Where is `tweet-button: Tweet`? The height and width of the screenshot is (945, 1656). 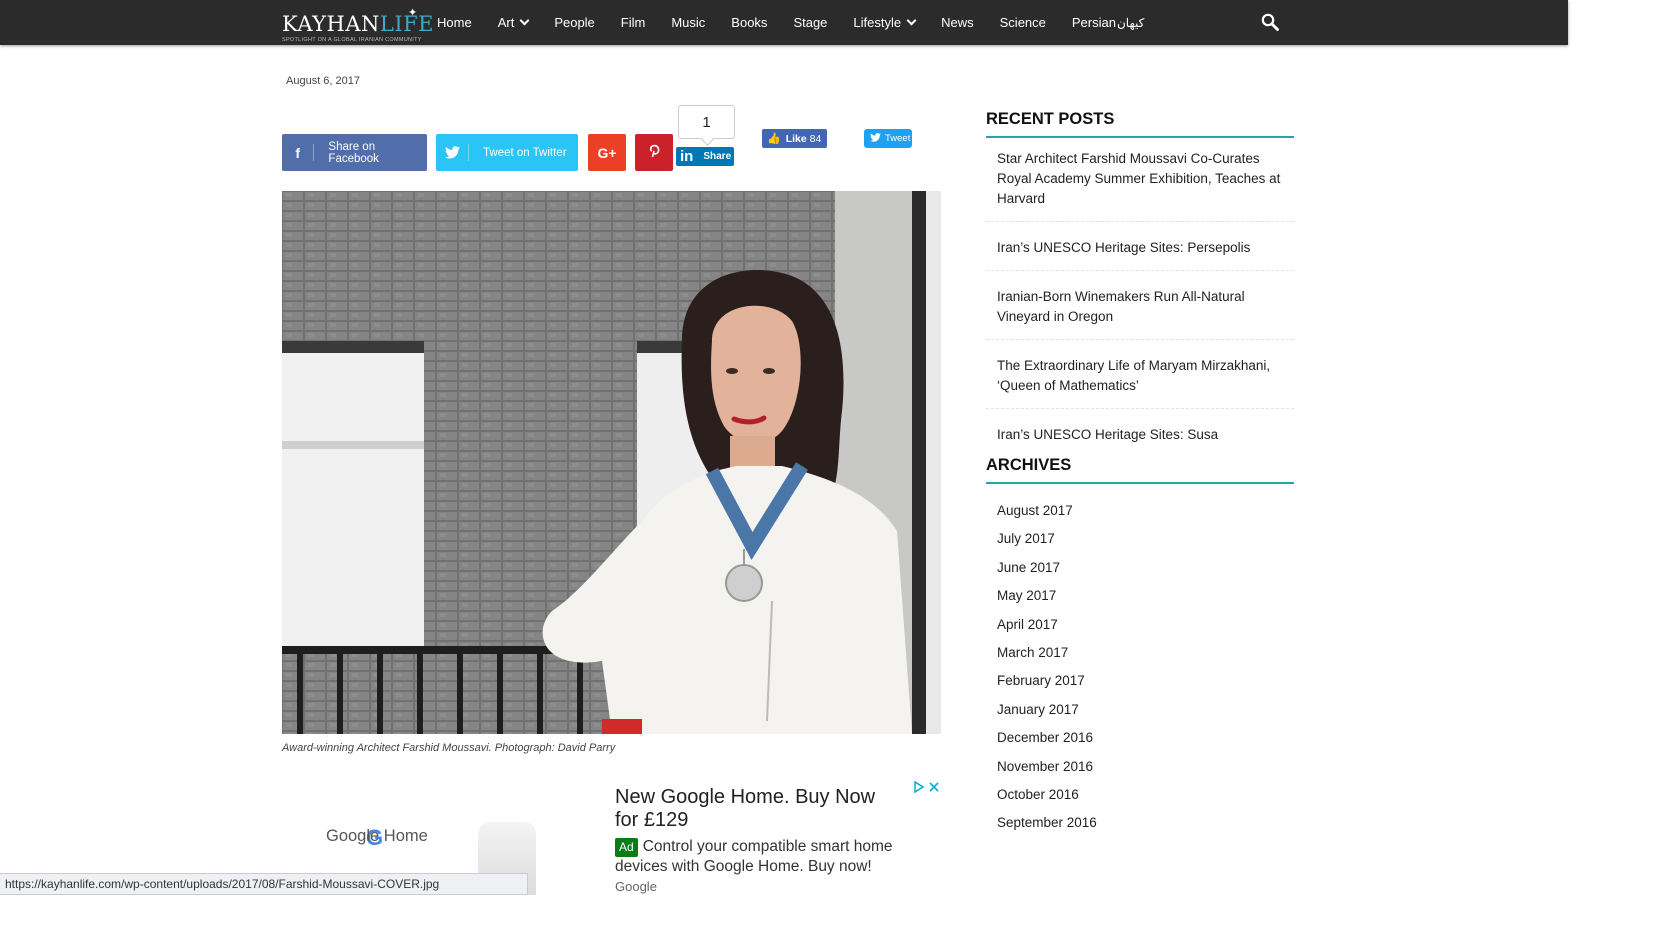 tweet-button: Tweet is located at coordinates (888, 138).